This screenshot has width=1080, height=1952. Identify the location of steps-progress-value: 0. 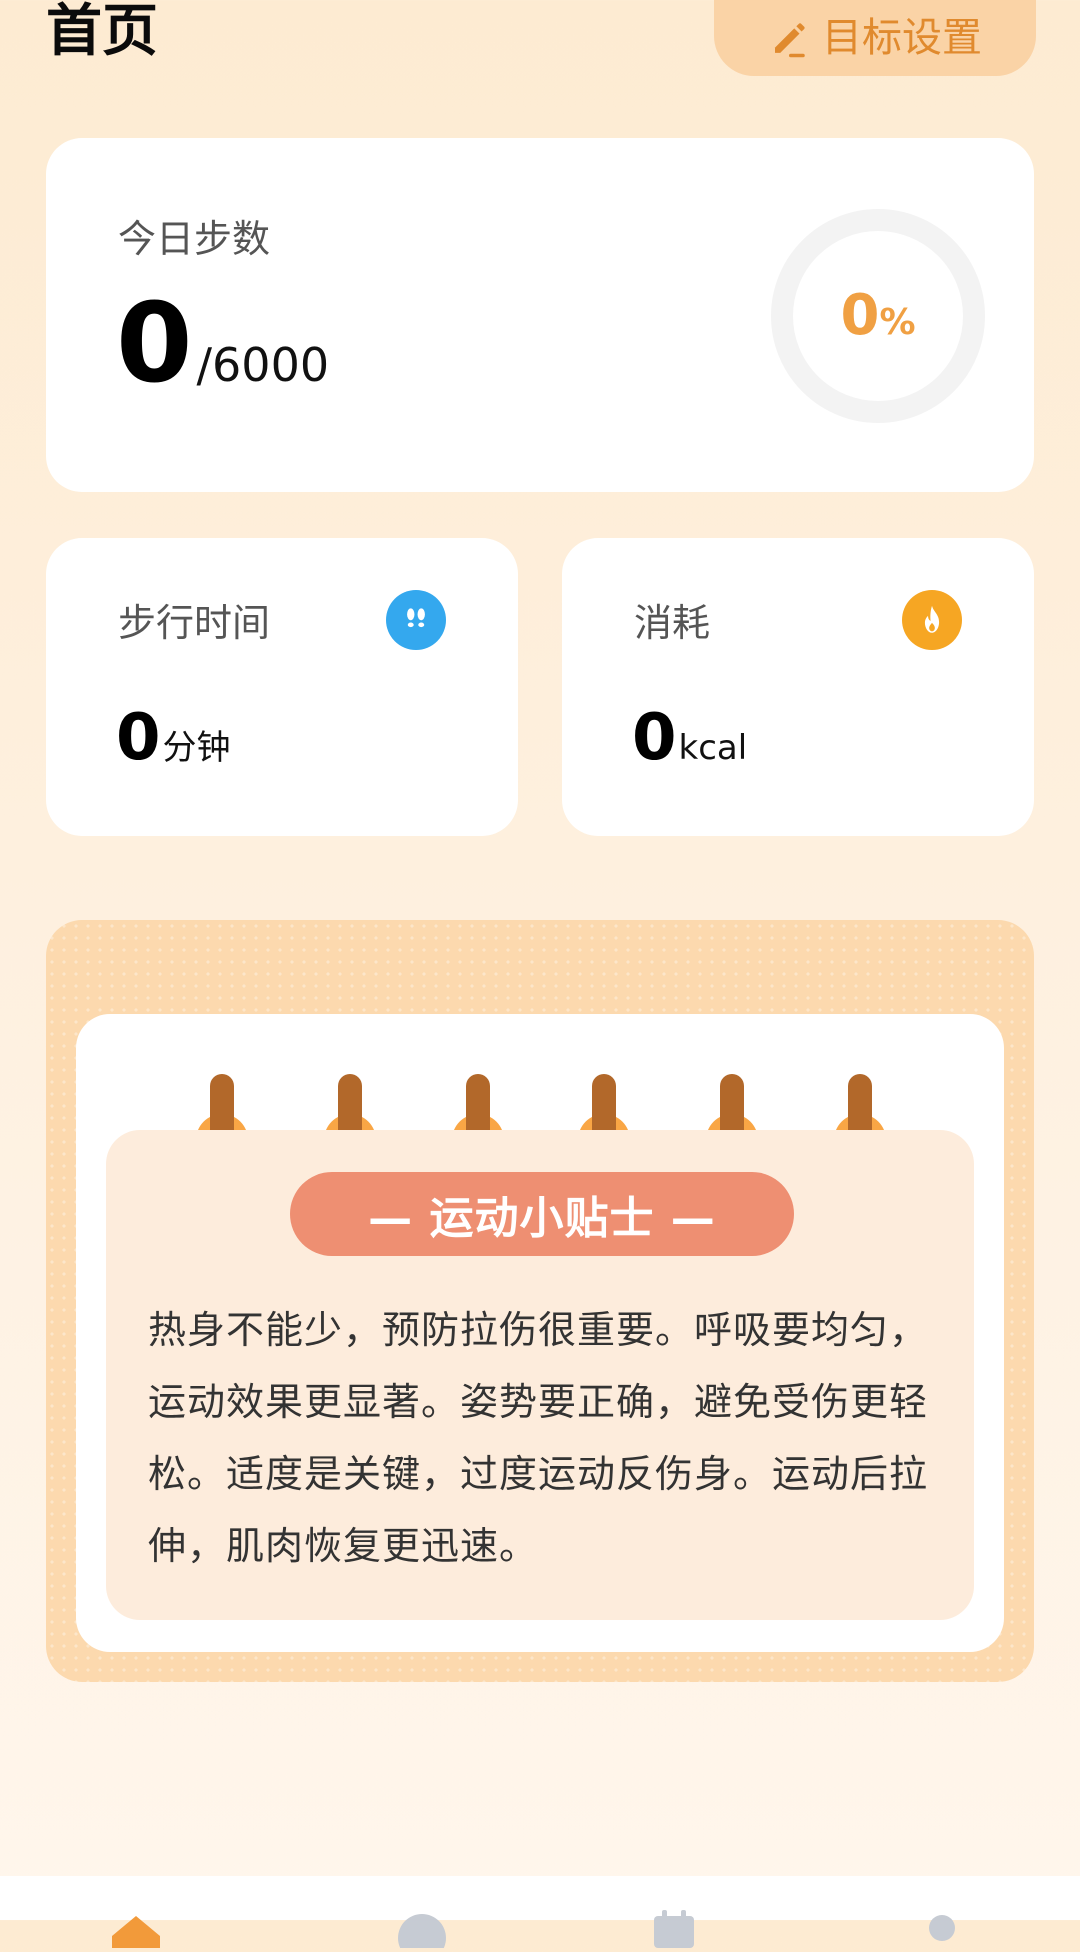
(860, 315).